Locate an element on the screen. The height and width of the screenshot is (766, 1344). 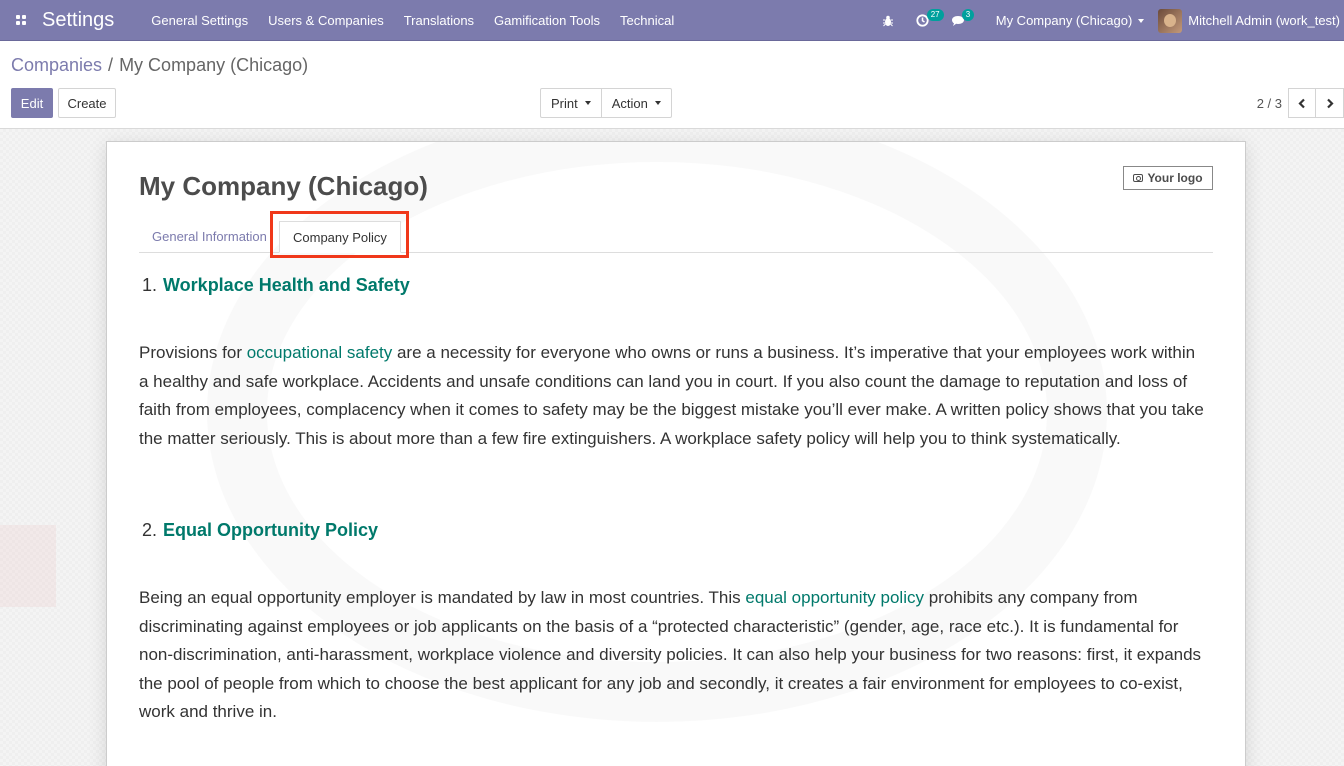
message-count-badge: 3 is located at coordinates (968, 15).